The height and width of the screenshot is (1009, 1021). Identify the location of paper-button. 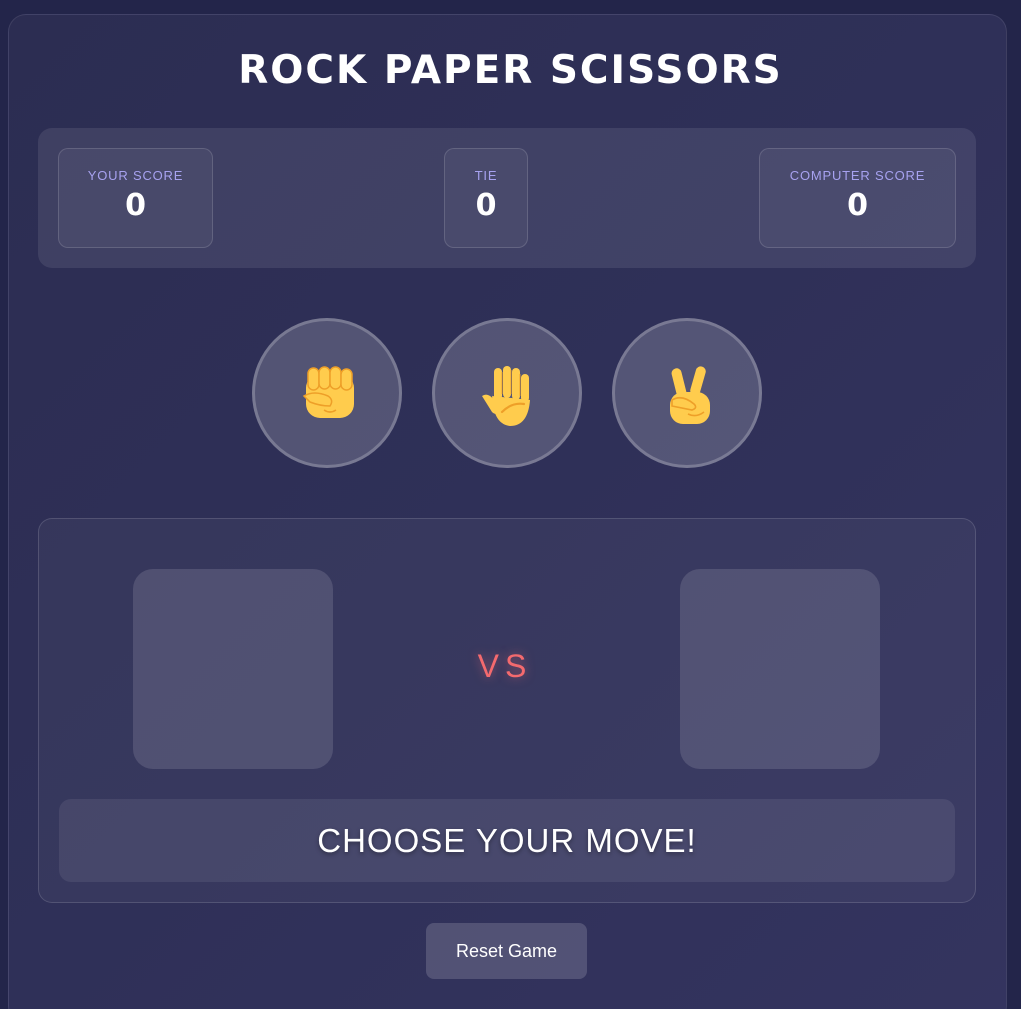
(507, 393).